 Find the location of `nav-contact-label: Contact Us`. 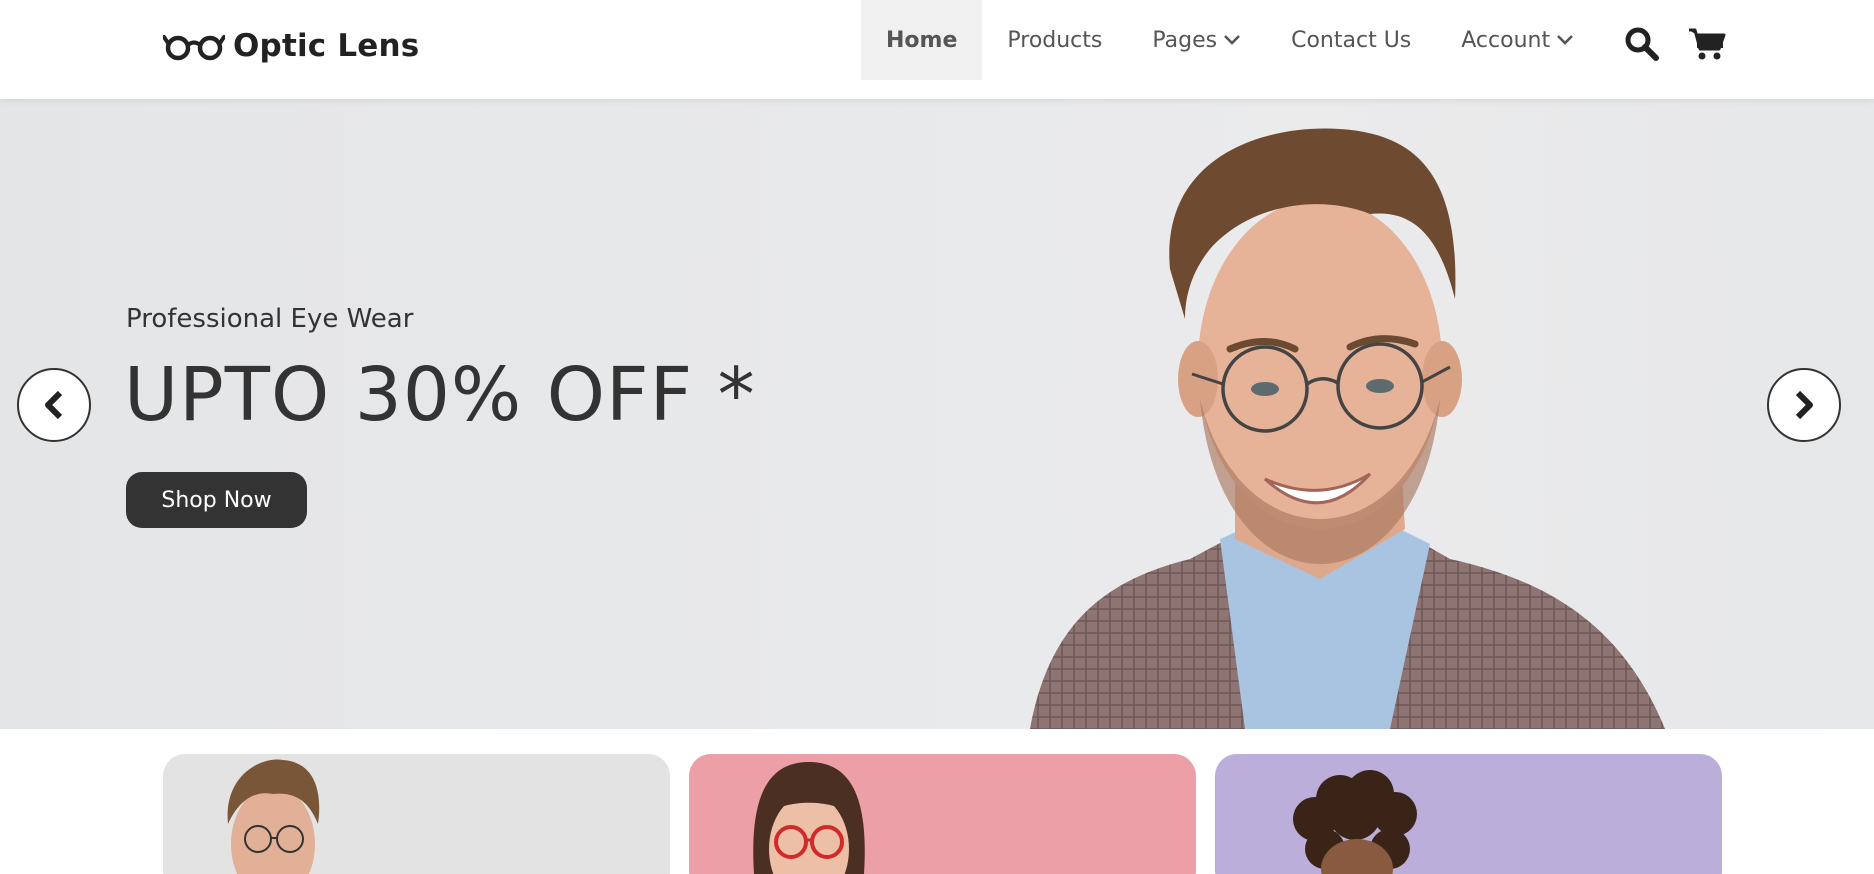

nav-contact-label: Contact Us is located at coordinates (1351, 40).